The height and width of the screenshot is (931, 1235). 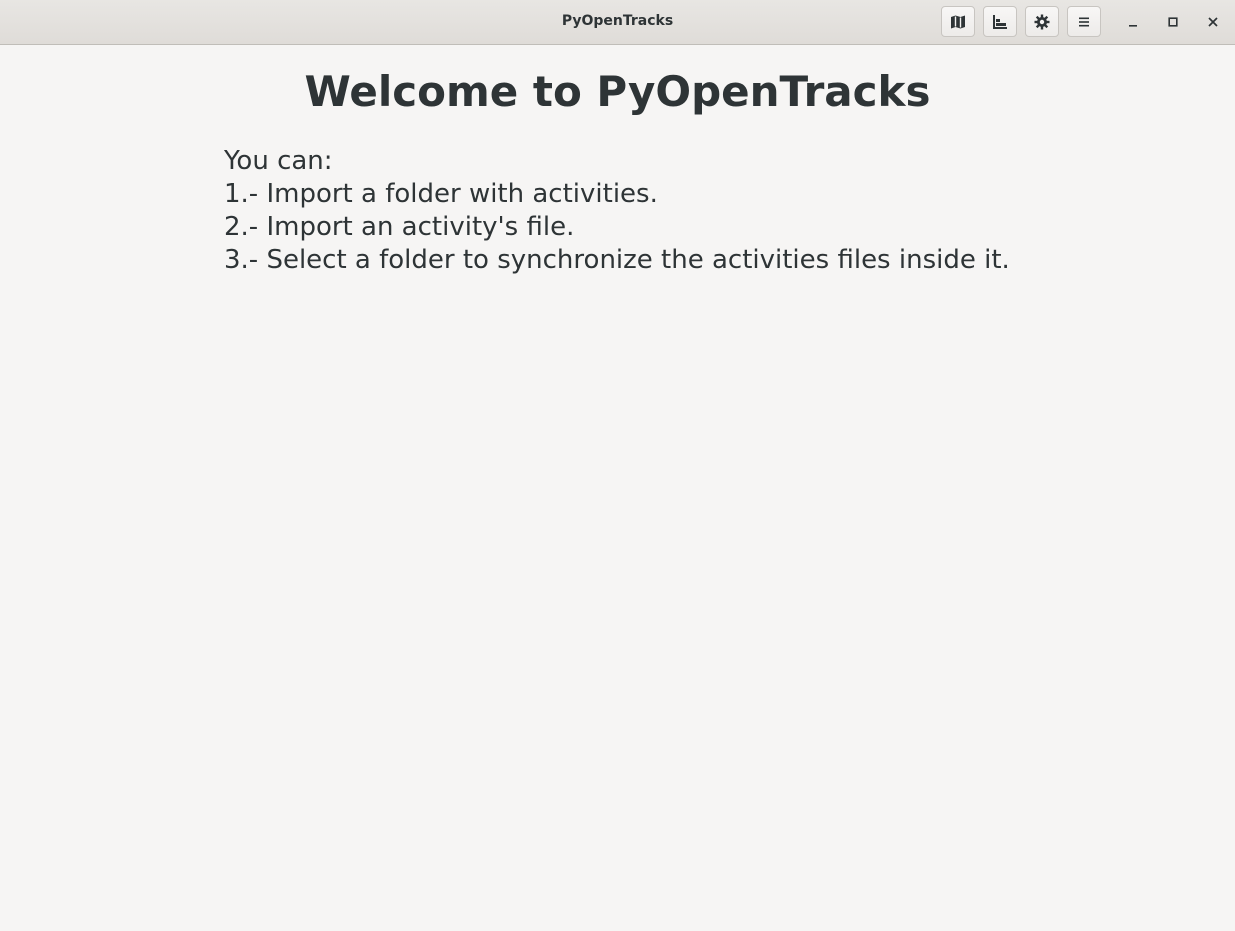 I want to click on instruction-step: 1.- Import a folder with activities., so click(x=441, y=194).